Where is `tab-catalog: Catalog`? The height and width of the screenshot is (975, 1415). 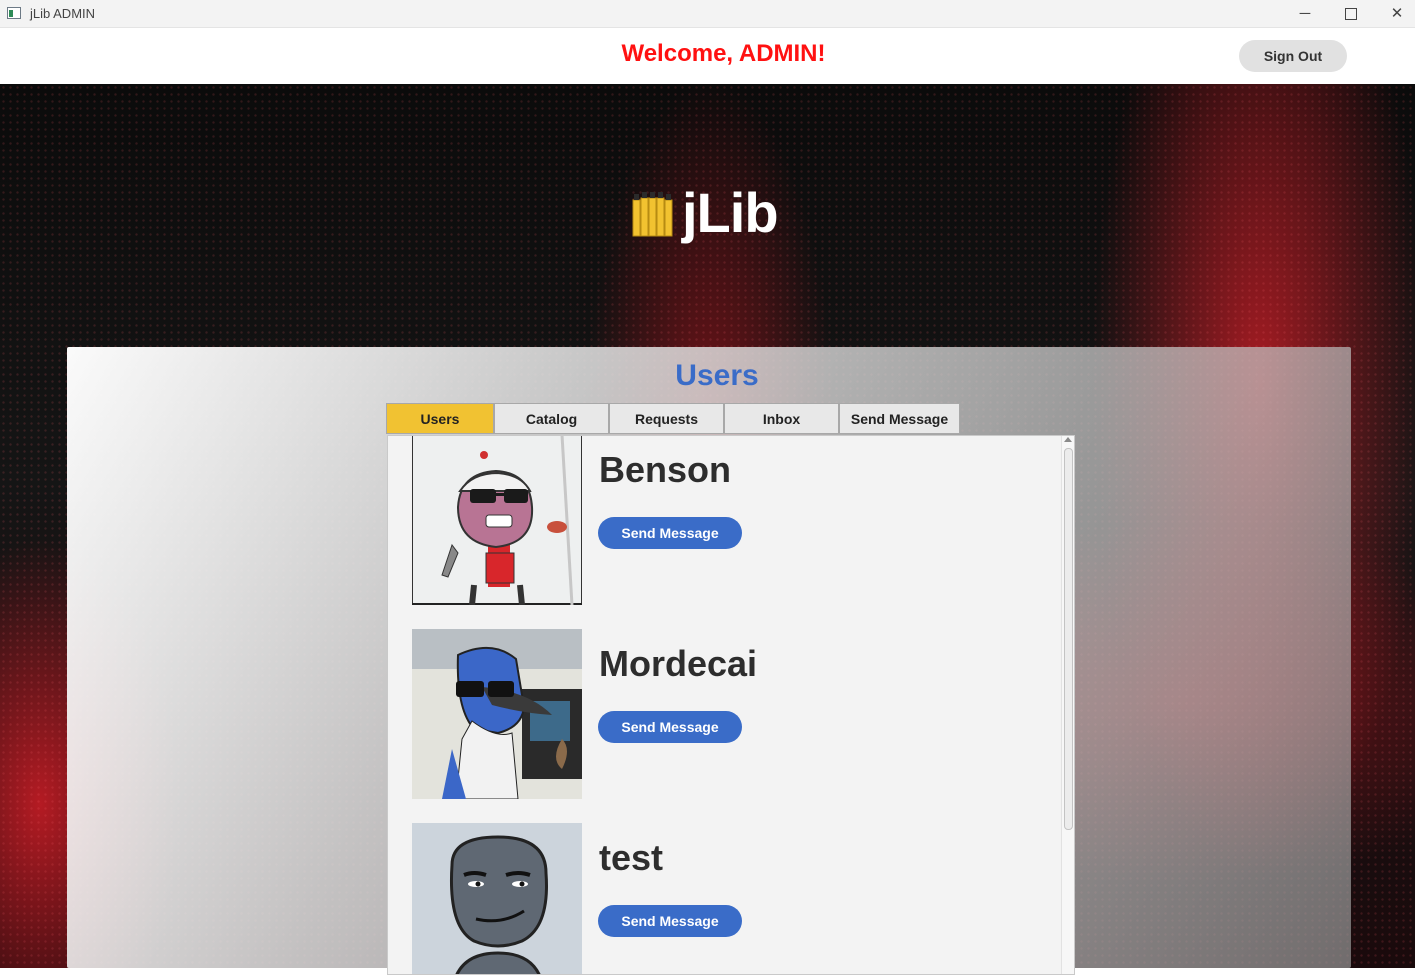
tab-catalog: Catalog is located at coordinates (551, 418).